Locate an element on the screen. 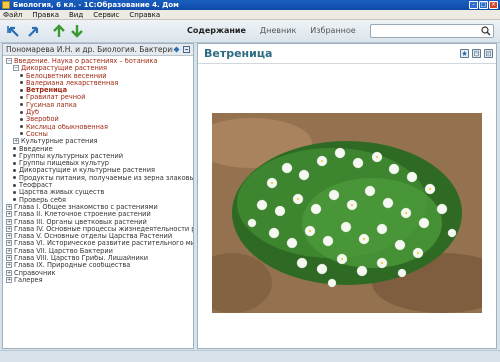 The image size is (500, 362). menu-edit: Правка is located at coordinates (45, 15).